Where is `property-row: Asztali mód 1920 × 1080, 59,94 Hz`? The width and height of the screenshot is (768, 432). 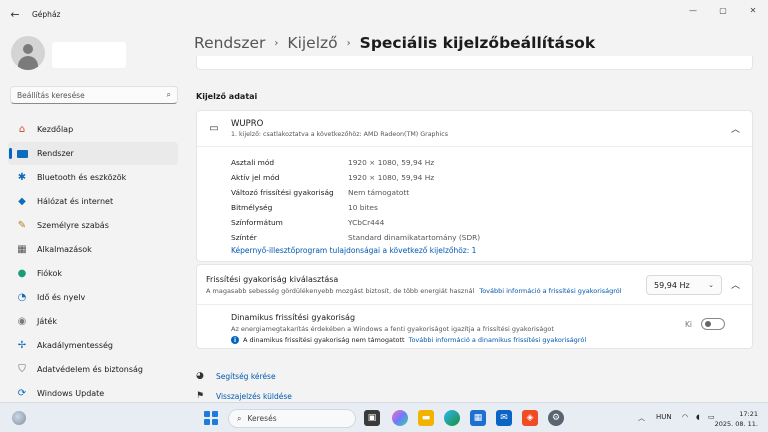 property-row: Asztali mód 1920 × 1080, 59,94 Hz is located at coordinates (491, 162).